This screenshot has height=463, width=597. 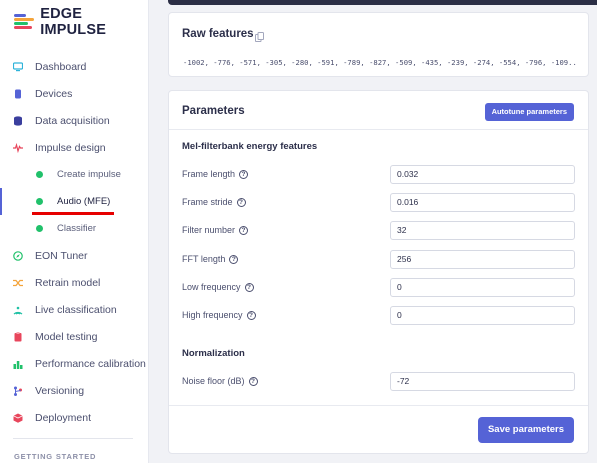 I want to click on sidebar-item-label: Data acquisition, so click(x=72, y=120).